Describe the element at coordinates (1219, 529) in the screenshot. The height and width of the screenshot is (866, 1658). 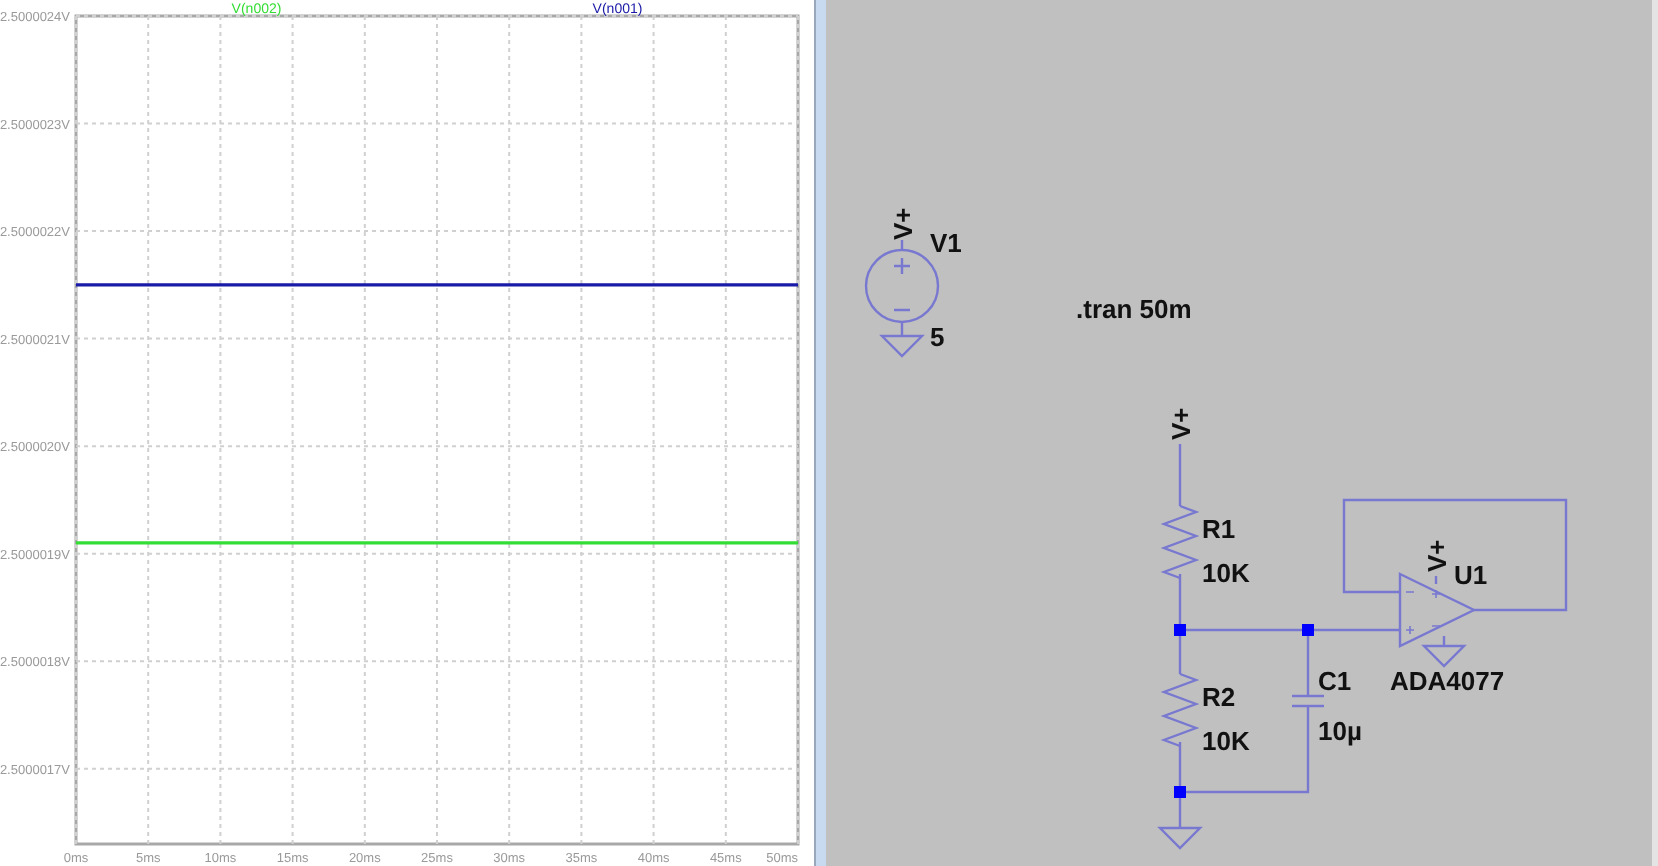
I see `component-label: R1` at that location.